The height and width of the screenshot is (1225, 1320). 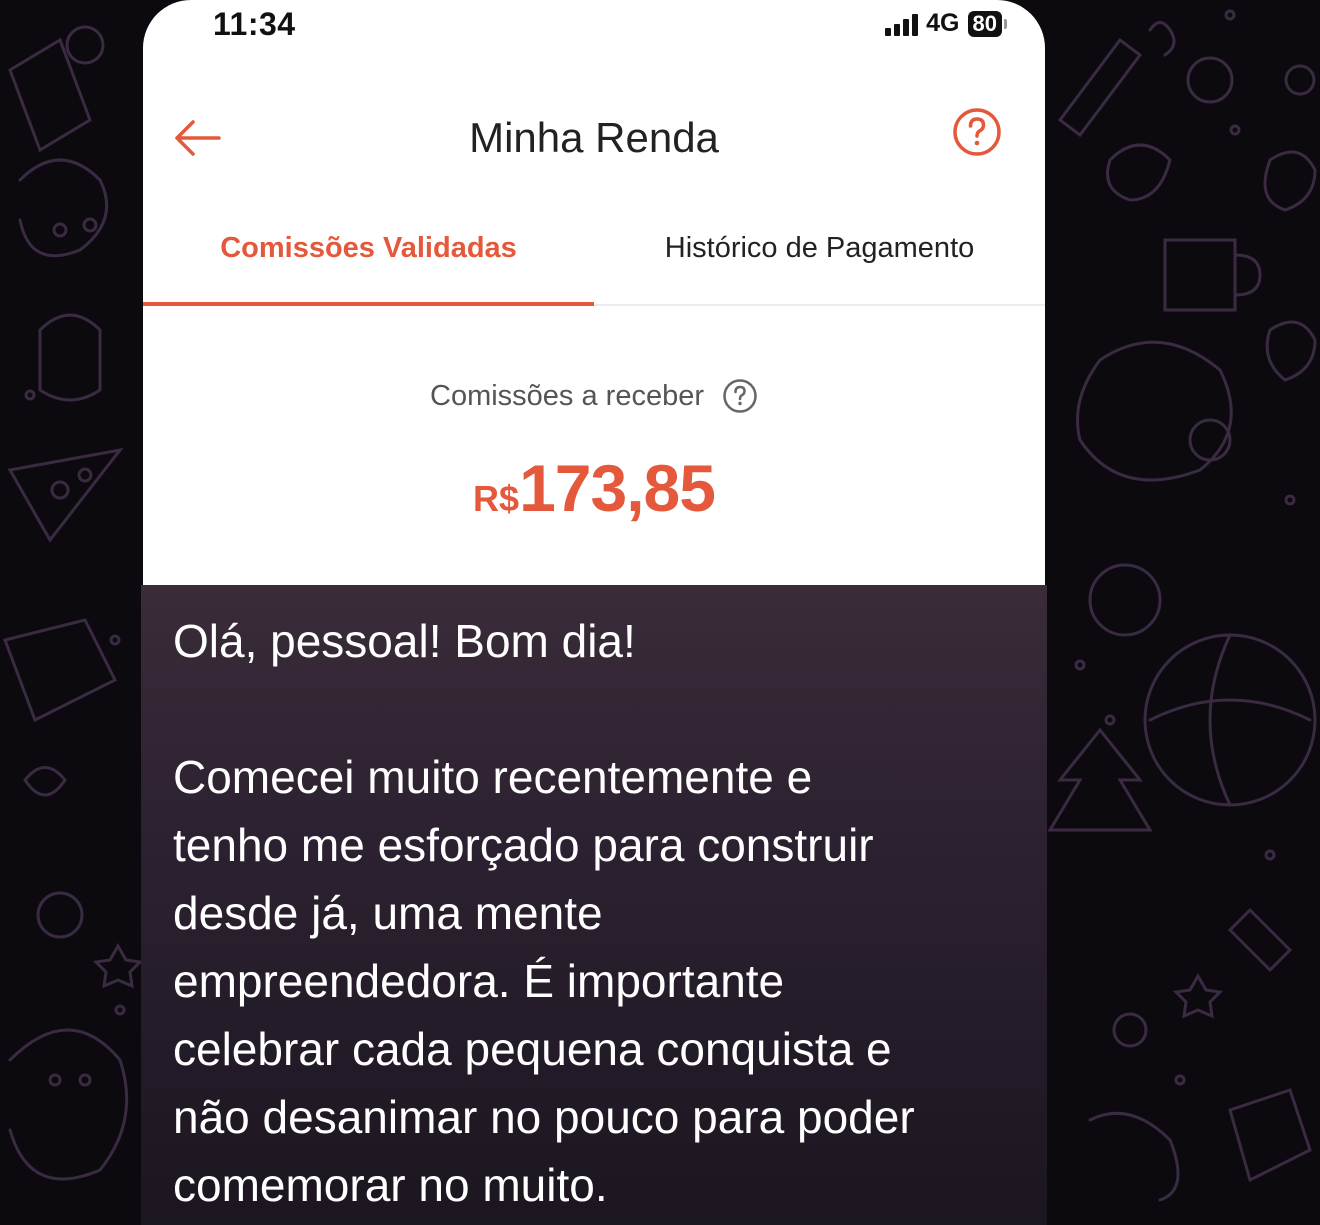 I want to click on amount-value: 173,85, so click(x=617, y=488).